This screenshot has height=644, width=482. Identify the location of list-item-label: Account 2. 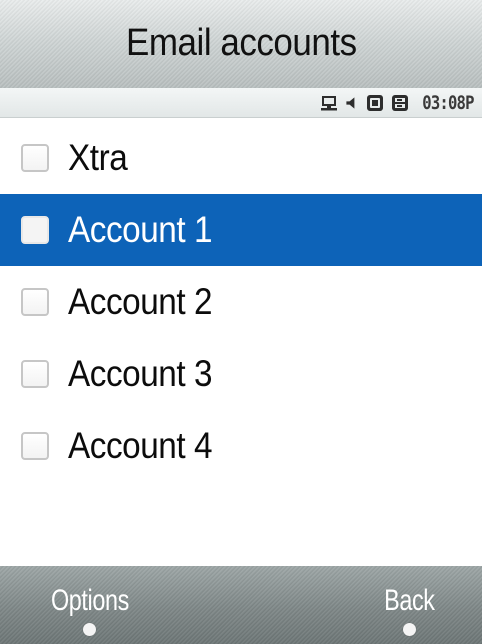
(140, 301).